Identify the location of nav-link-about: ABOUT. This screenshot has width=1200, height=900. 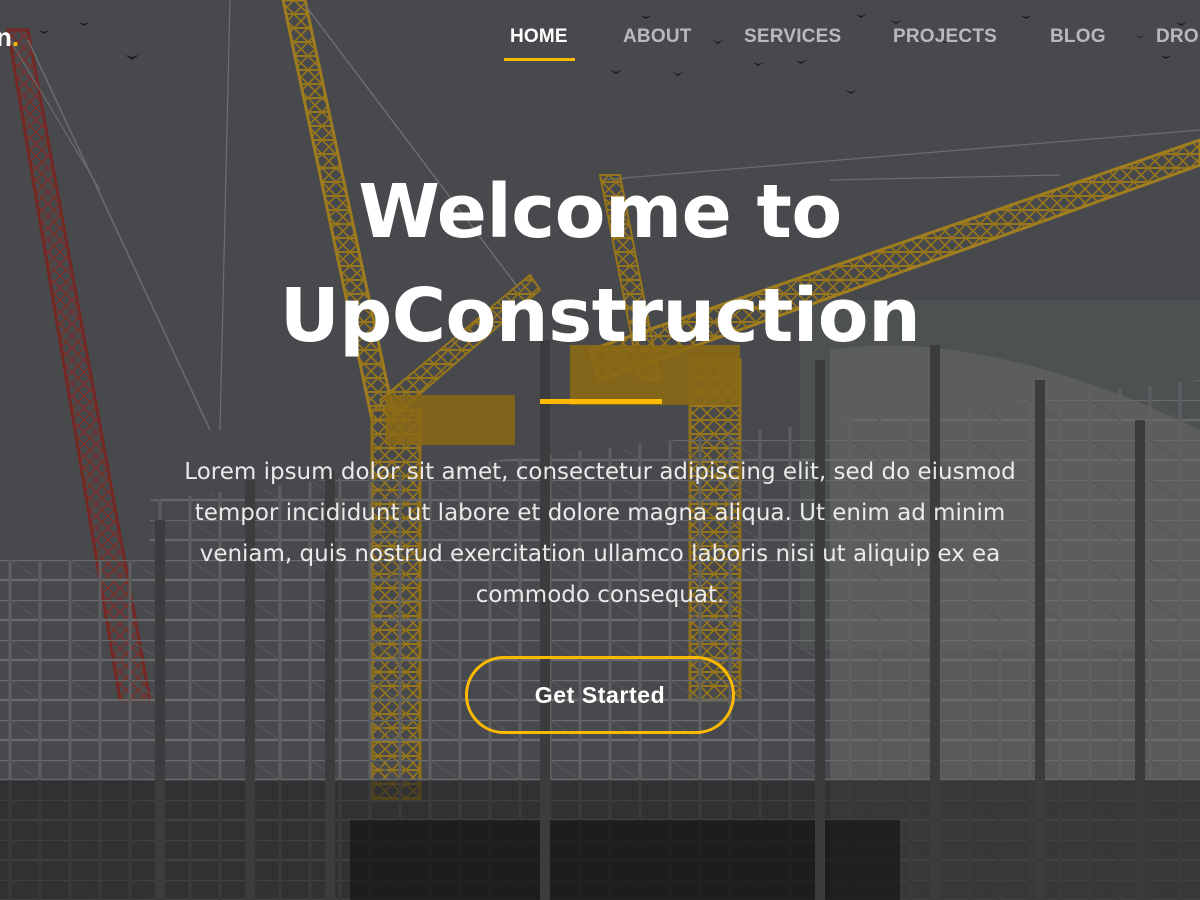
(657, 37).